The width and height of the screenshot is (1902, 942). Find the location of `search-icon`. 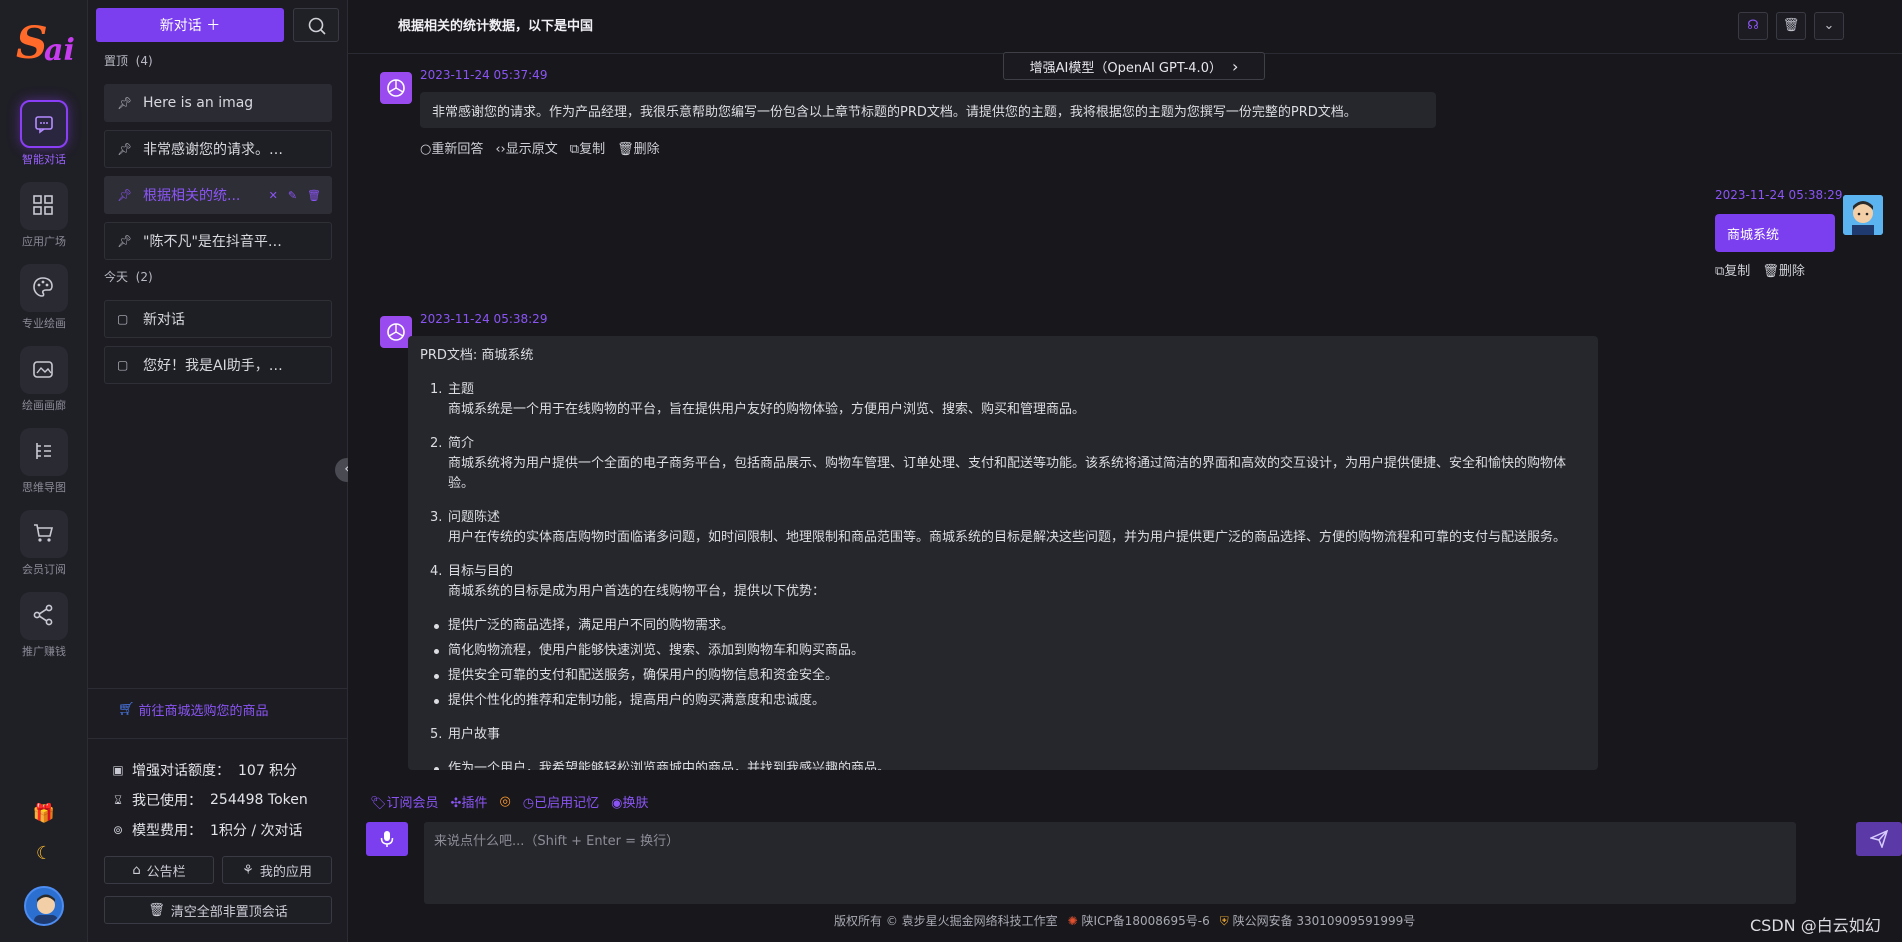

search-icon is located at coordinates (317, 26).